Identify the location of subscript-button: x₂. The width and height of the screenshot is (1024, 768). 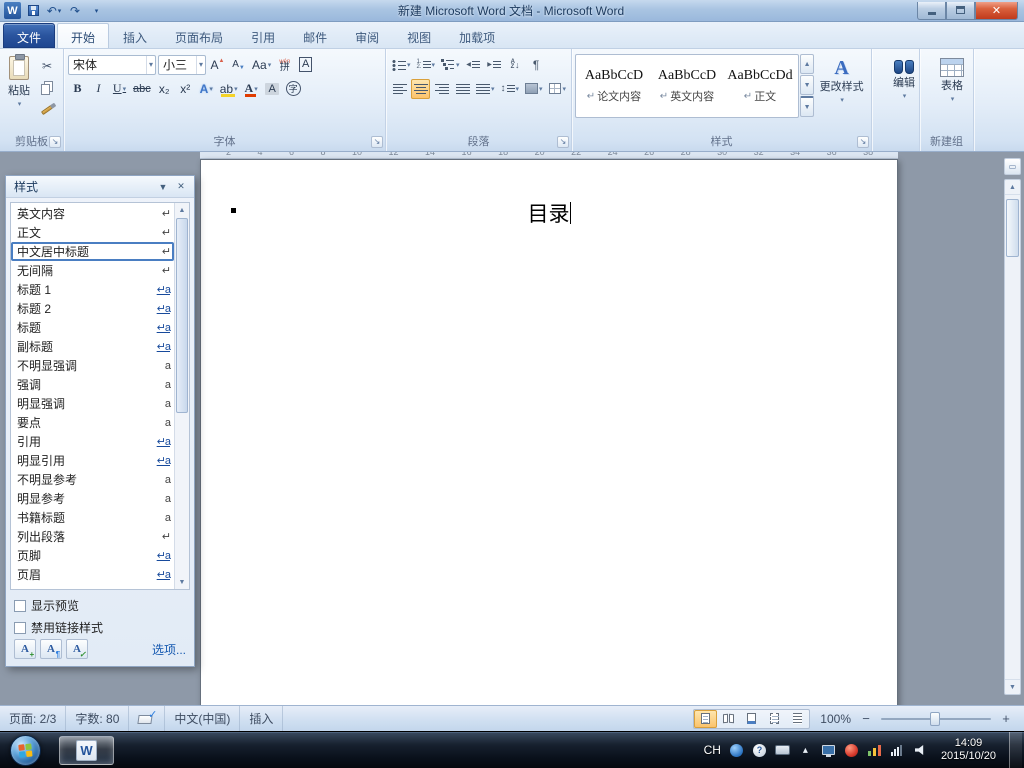
(164, 89).